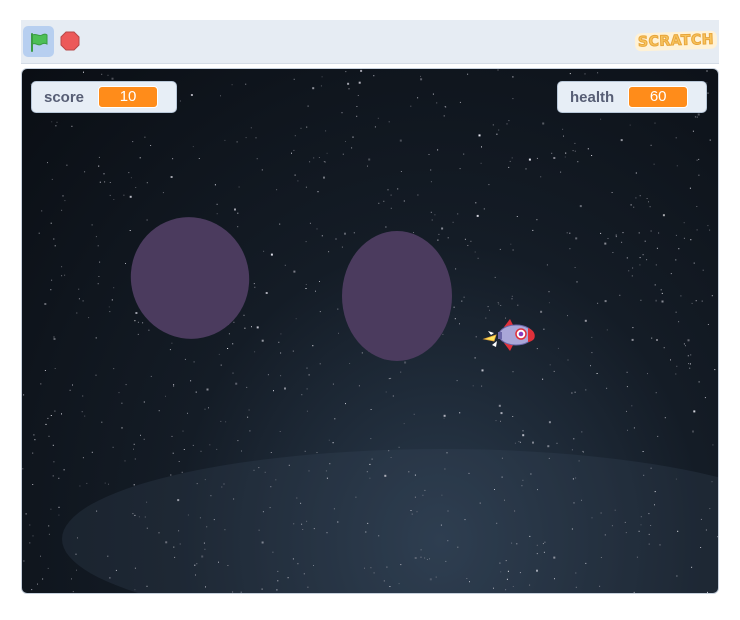 The height and width of the screenshot is (620, 740). Describe the element at coordinates (592, 97) in the screenshot. I see `health-label: health` at that location.